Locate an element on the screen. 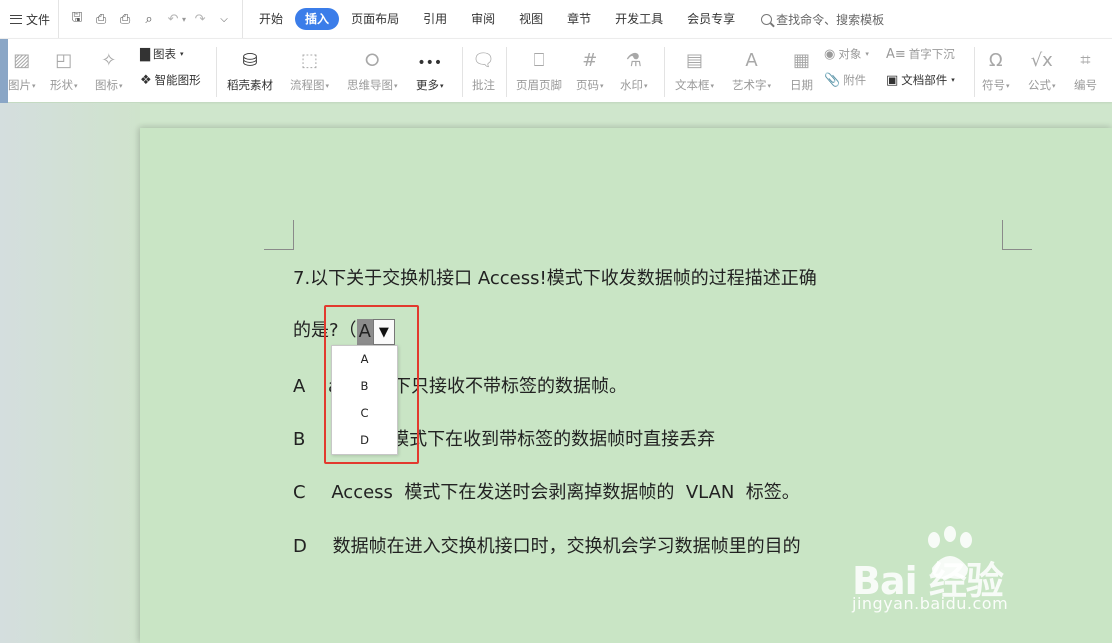  doc-parts-button: ▣ 文档部件 ▾ is located at coordinates (920, 80).